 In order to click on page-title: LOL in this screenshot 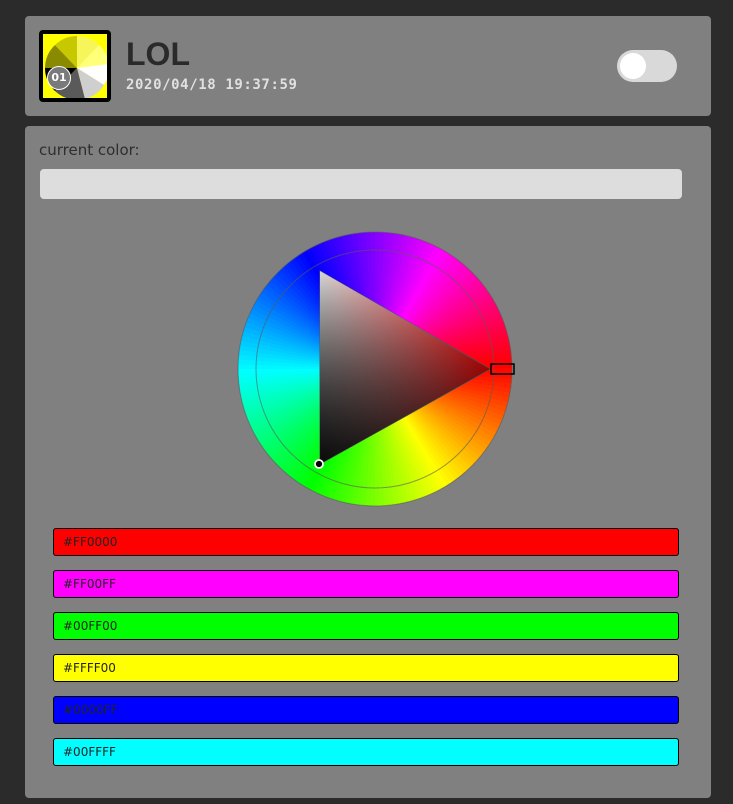, I will do `click(158, 54)`.